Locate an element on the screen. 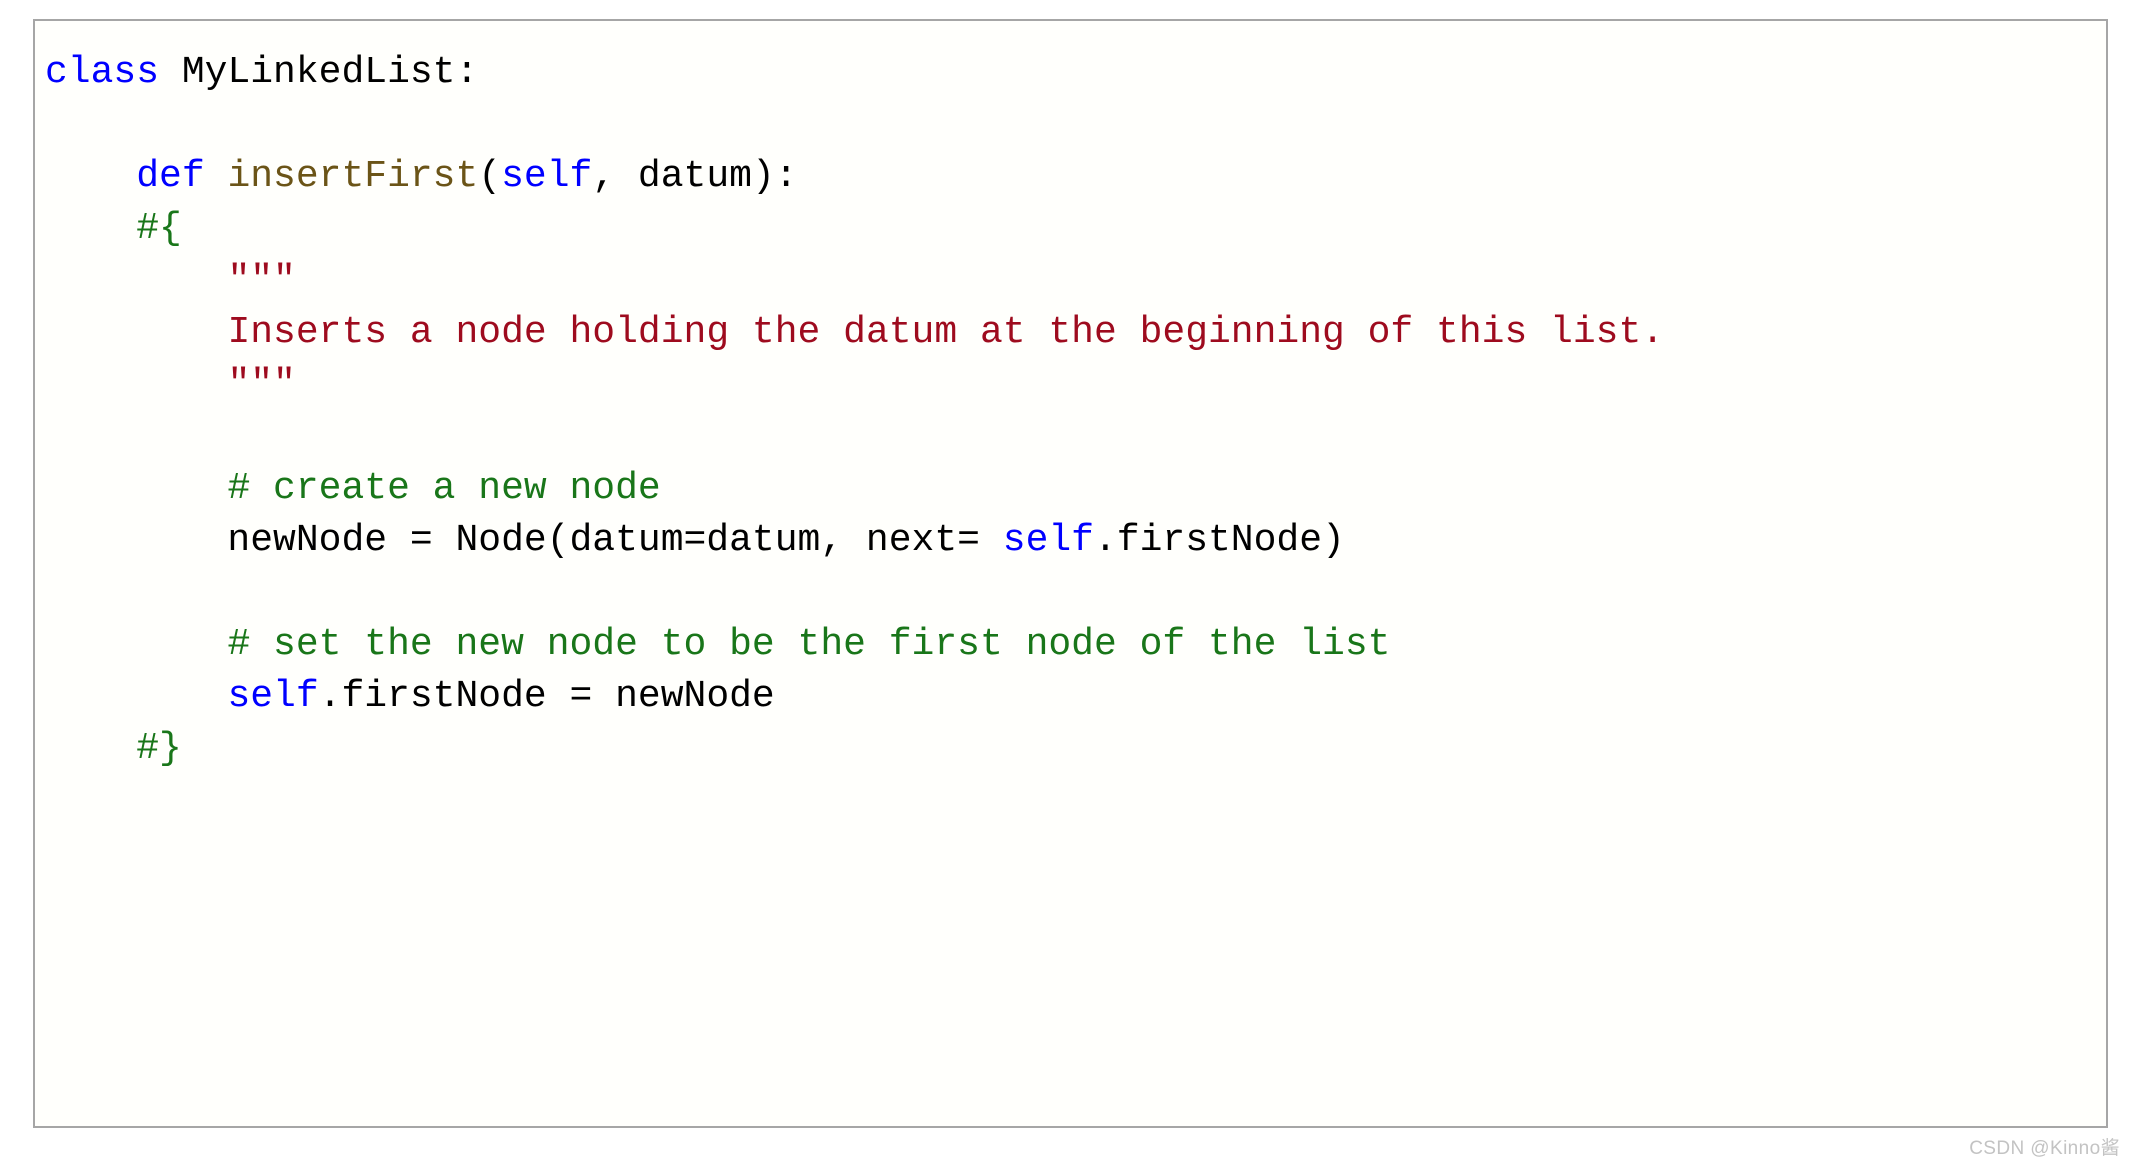 The image size is (2142, 1172). code-token: # create a new node is located at coordinates (444, 488).